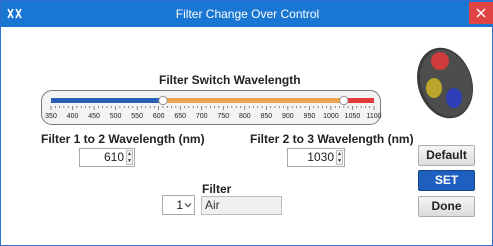 Image resolution: width=493 pixels, height=246 pixels. Describe the element at coordinates (94, 116) in the screenshot. I see `tick-label-450: 450` at that location.